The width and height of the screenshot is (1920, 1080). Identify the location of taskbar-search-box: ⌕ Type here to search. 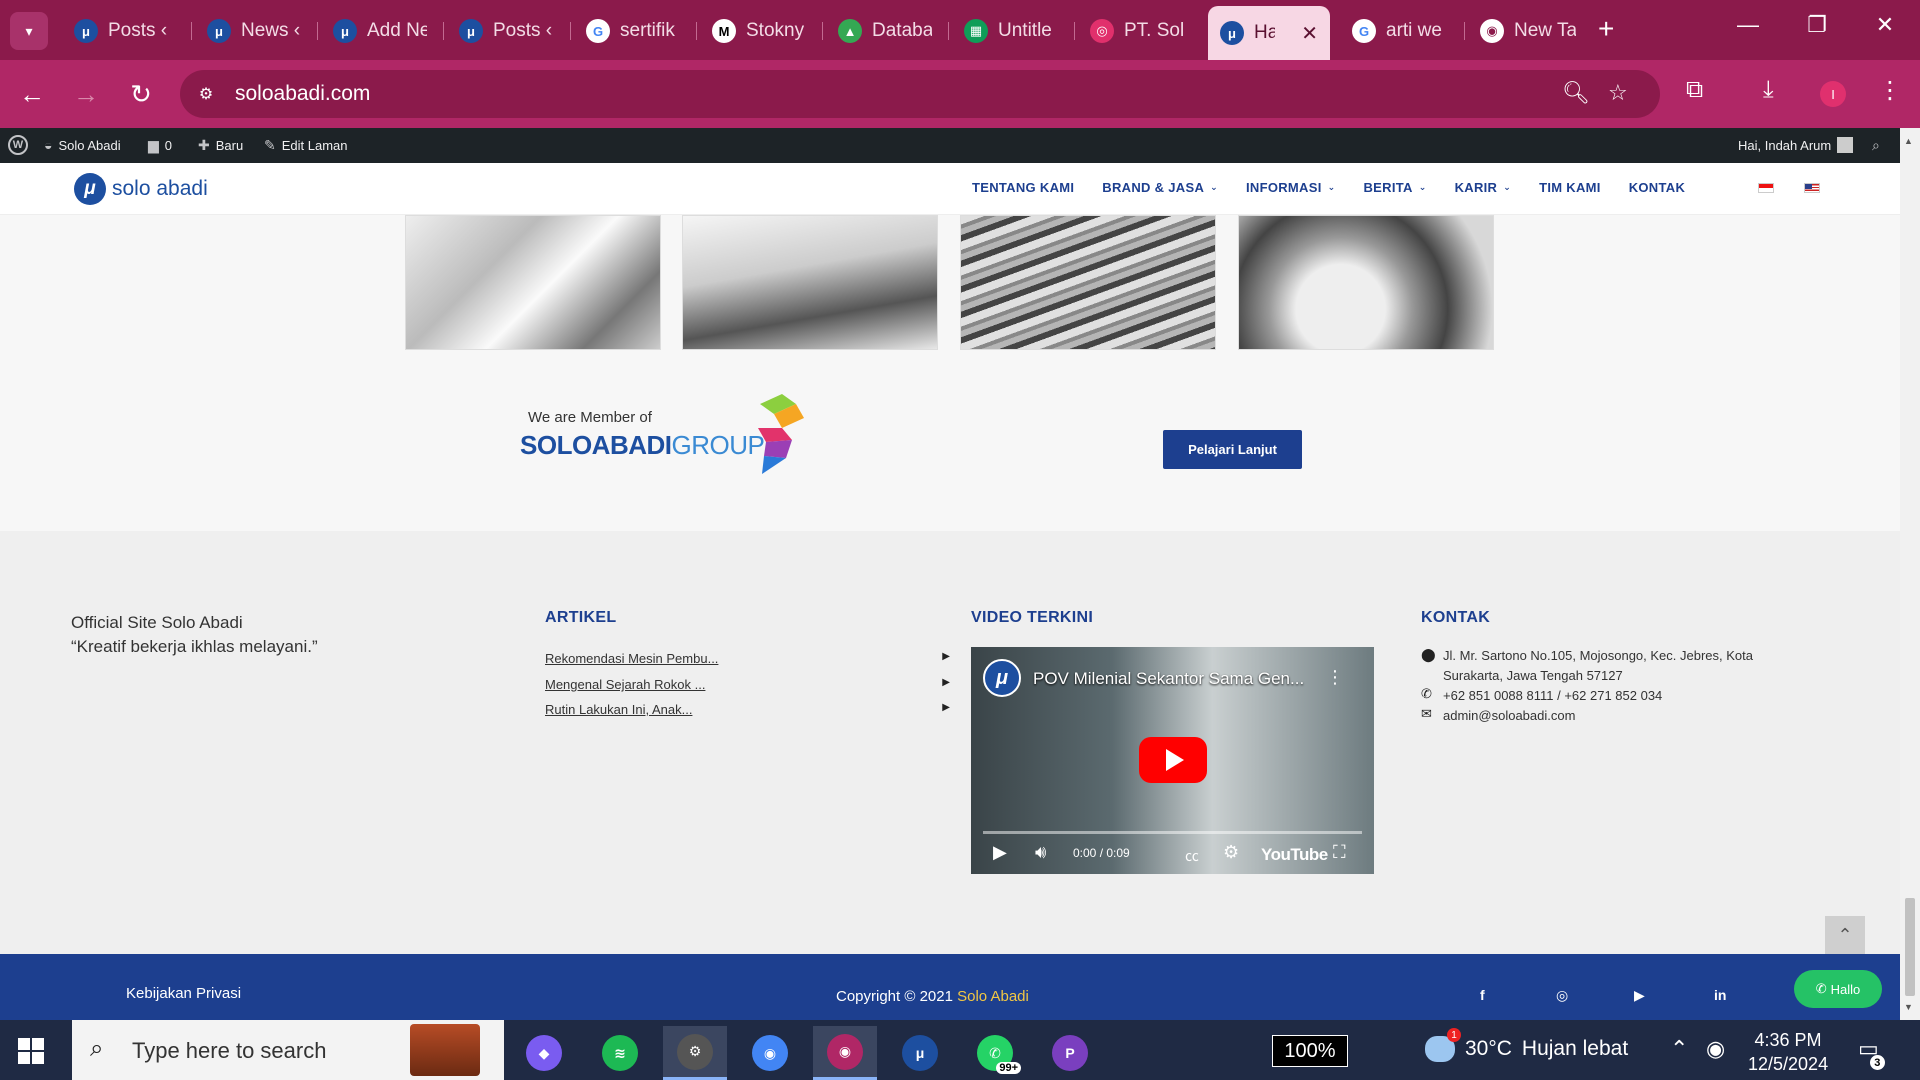
(288, 1050).